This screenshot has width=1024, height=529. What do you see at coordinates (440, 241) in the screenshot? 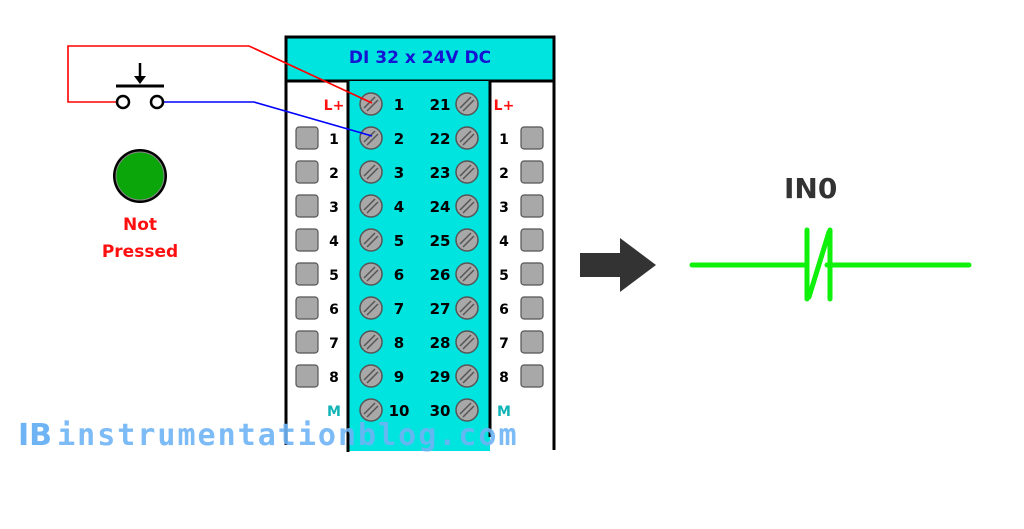
I see `terminal-number-right: 25` at bounding box center [440, 241].